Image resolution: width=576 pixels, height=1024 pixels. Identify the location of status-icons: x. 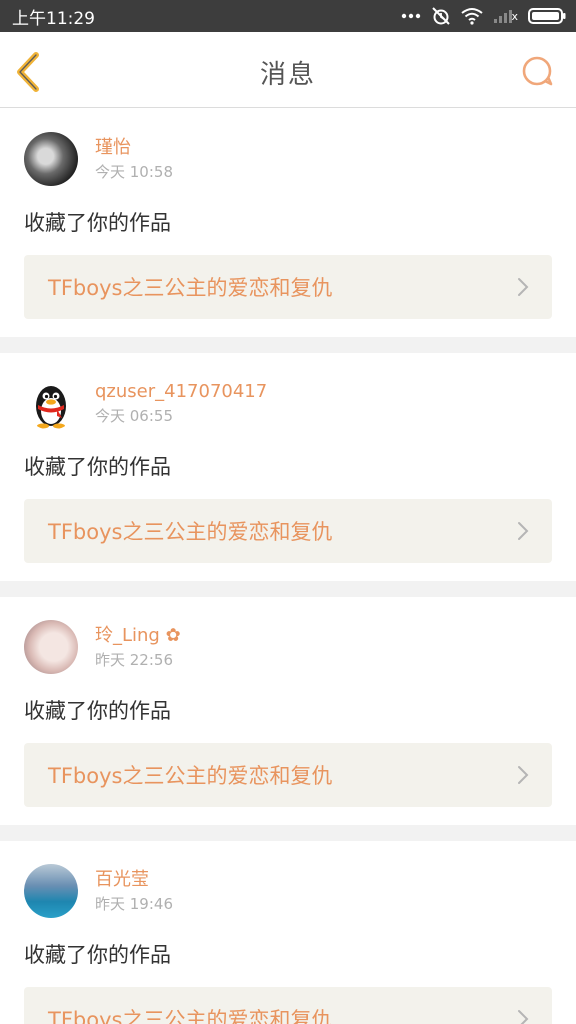
(483, 16).